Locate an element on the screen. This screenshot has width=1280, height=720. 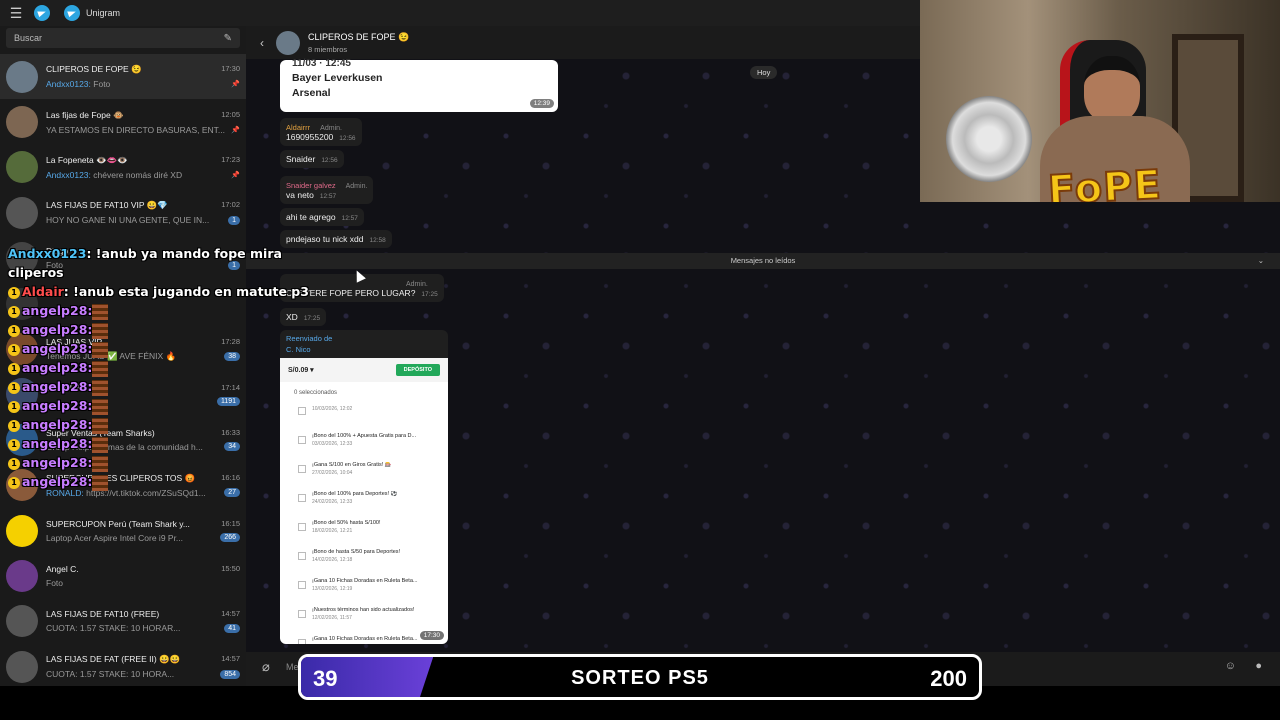
message-time: 17:25 is located at coordinates (429, 294).